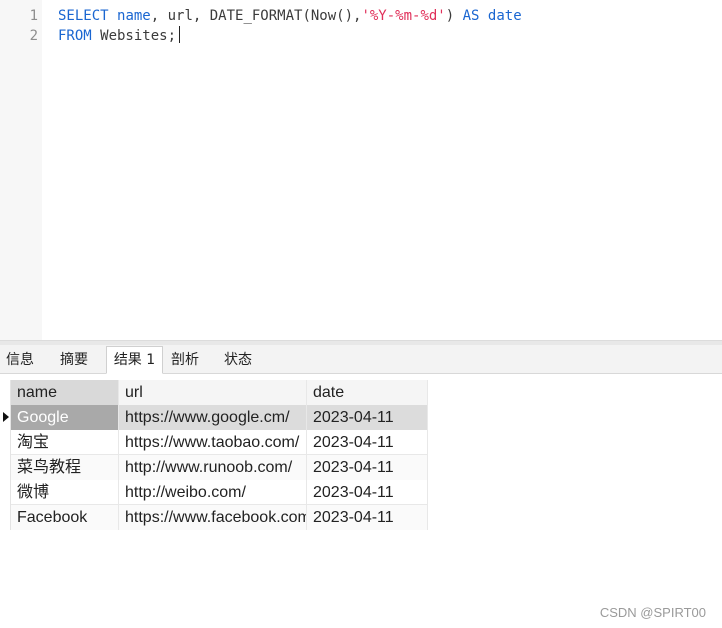 The width and height of the screenshot is (722, 628). I want to click on alias-date: date, so click(504, 16).